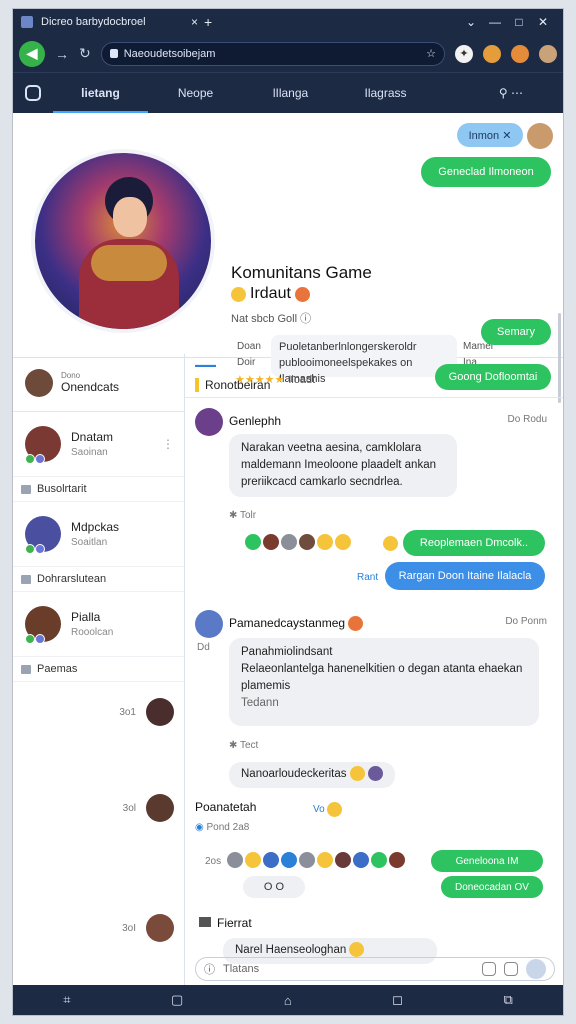 This screenshot has height=1024, width=576. What do you see at coordinates (301, 272) in the screenshot?
I see `page-title: Komunitans Game` at bounding box center [301, 272].